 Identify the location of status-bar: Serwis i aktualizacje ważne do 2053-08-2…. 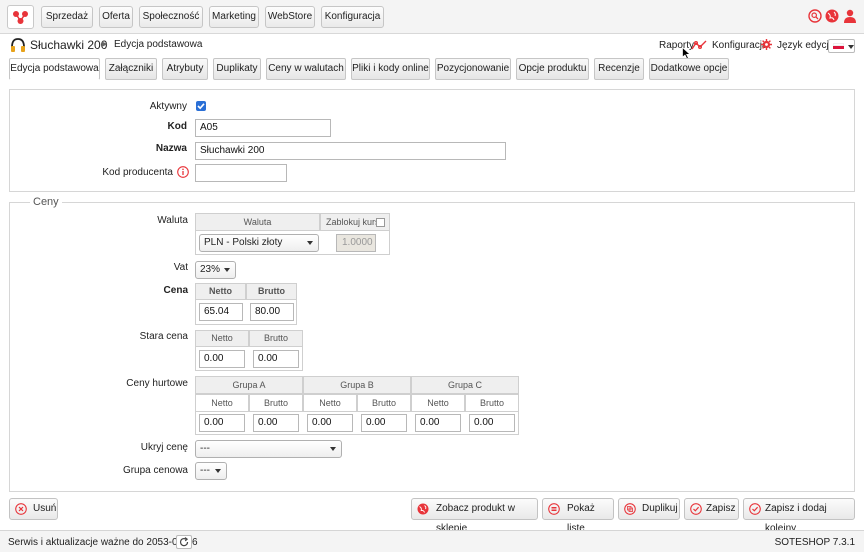
(432, 541).